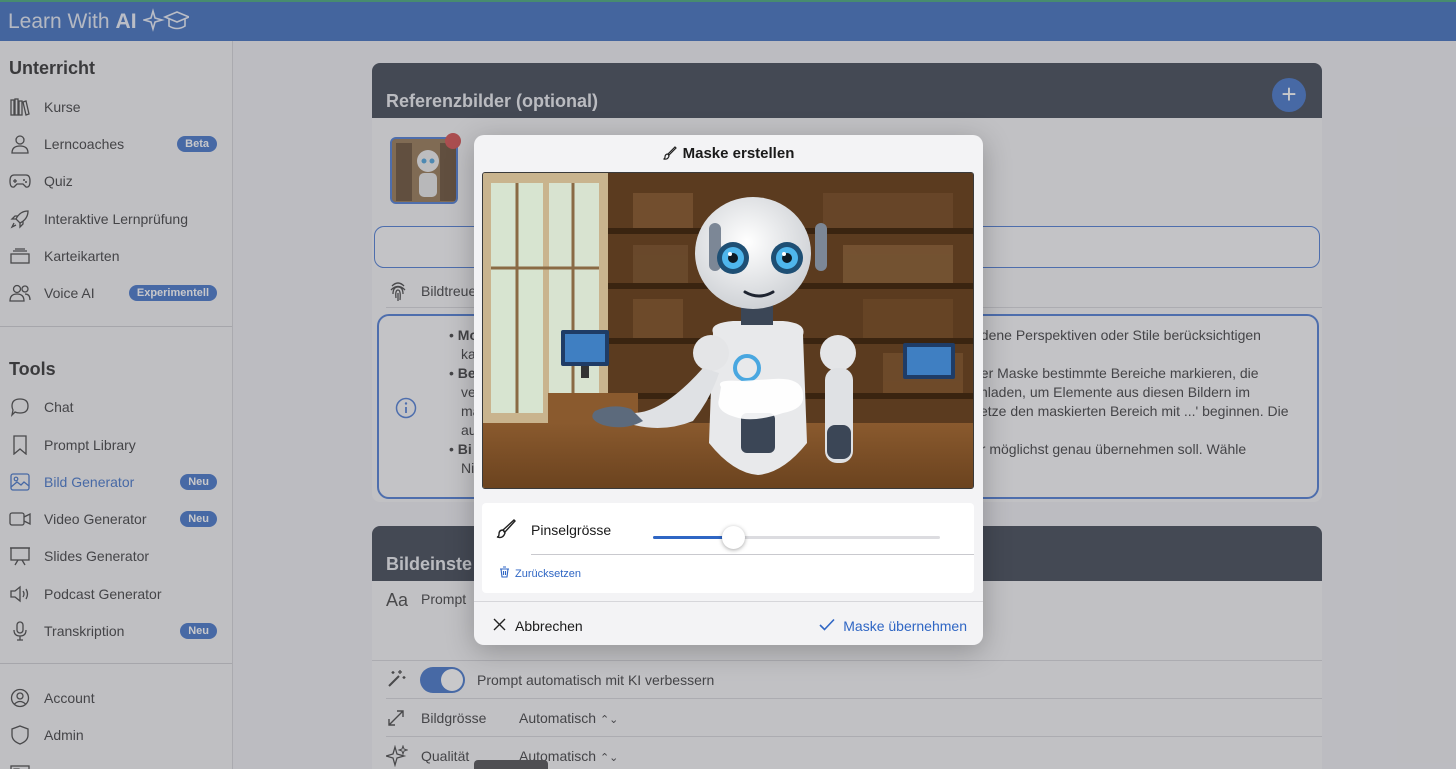 The width and height of the screenshot is (1456, 769). I want to click on checkmark-icon, so click(827, 626).